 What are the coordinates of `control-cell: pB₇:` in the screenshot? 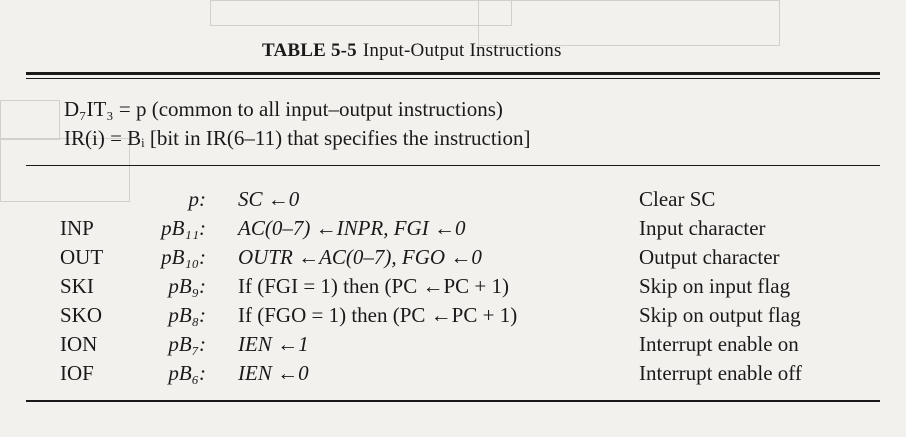 It's located at (187, 344).